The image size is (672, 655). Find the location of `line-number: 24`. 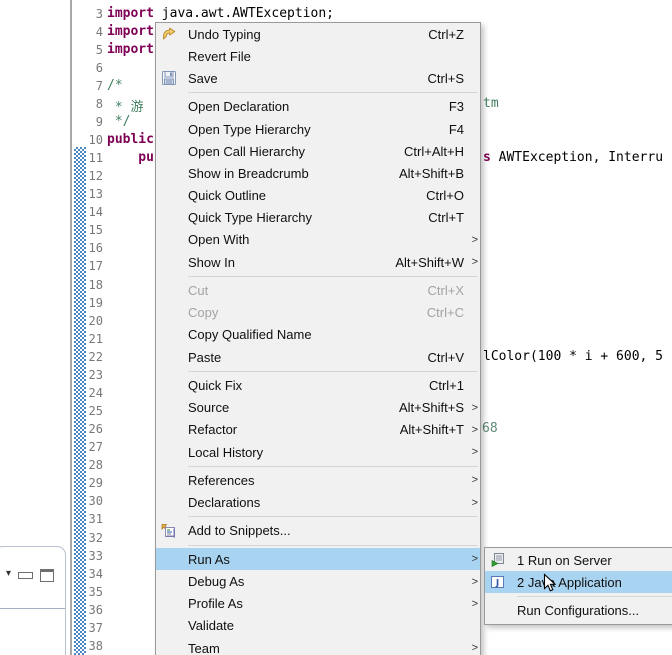

line-number: 24 is located at coordinates (95, 392).